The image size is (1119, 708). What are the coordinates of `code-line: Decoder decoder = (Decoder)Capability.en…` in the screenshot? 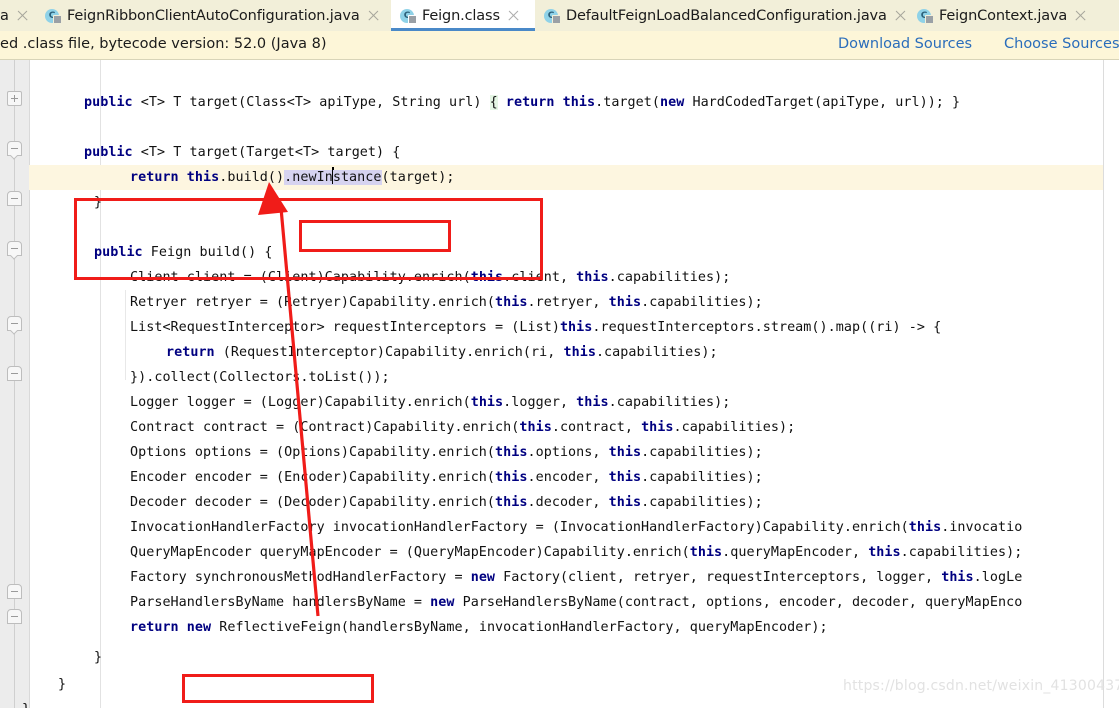 It's located at (446, 502).